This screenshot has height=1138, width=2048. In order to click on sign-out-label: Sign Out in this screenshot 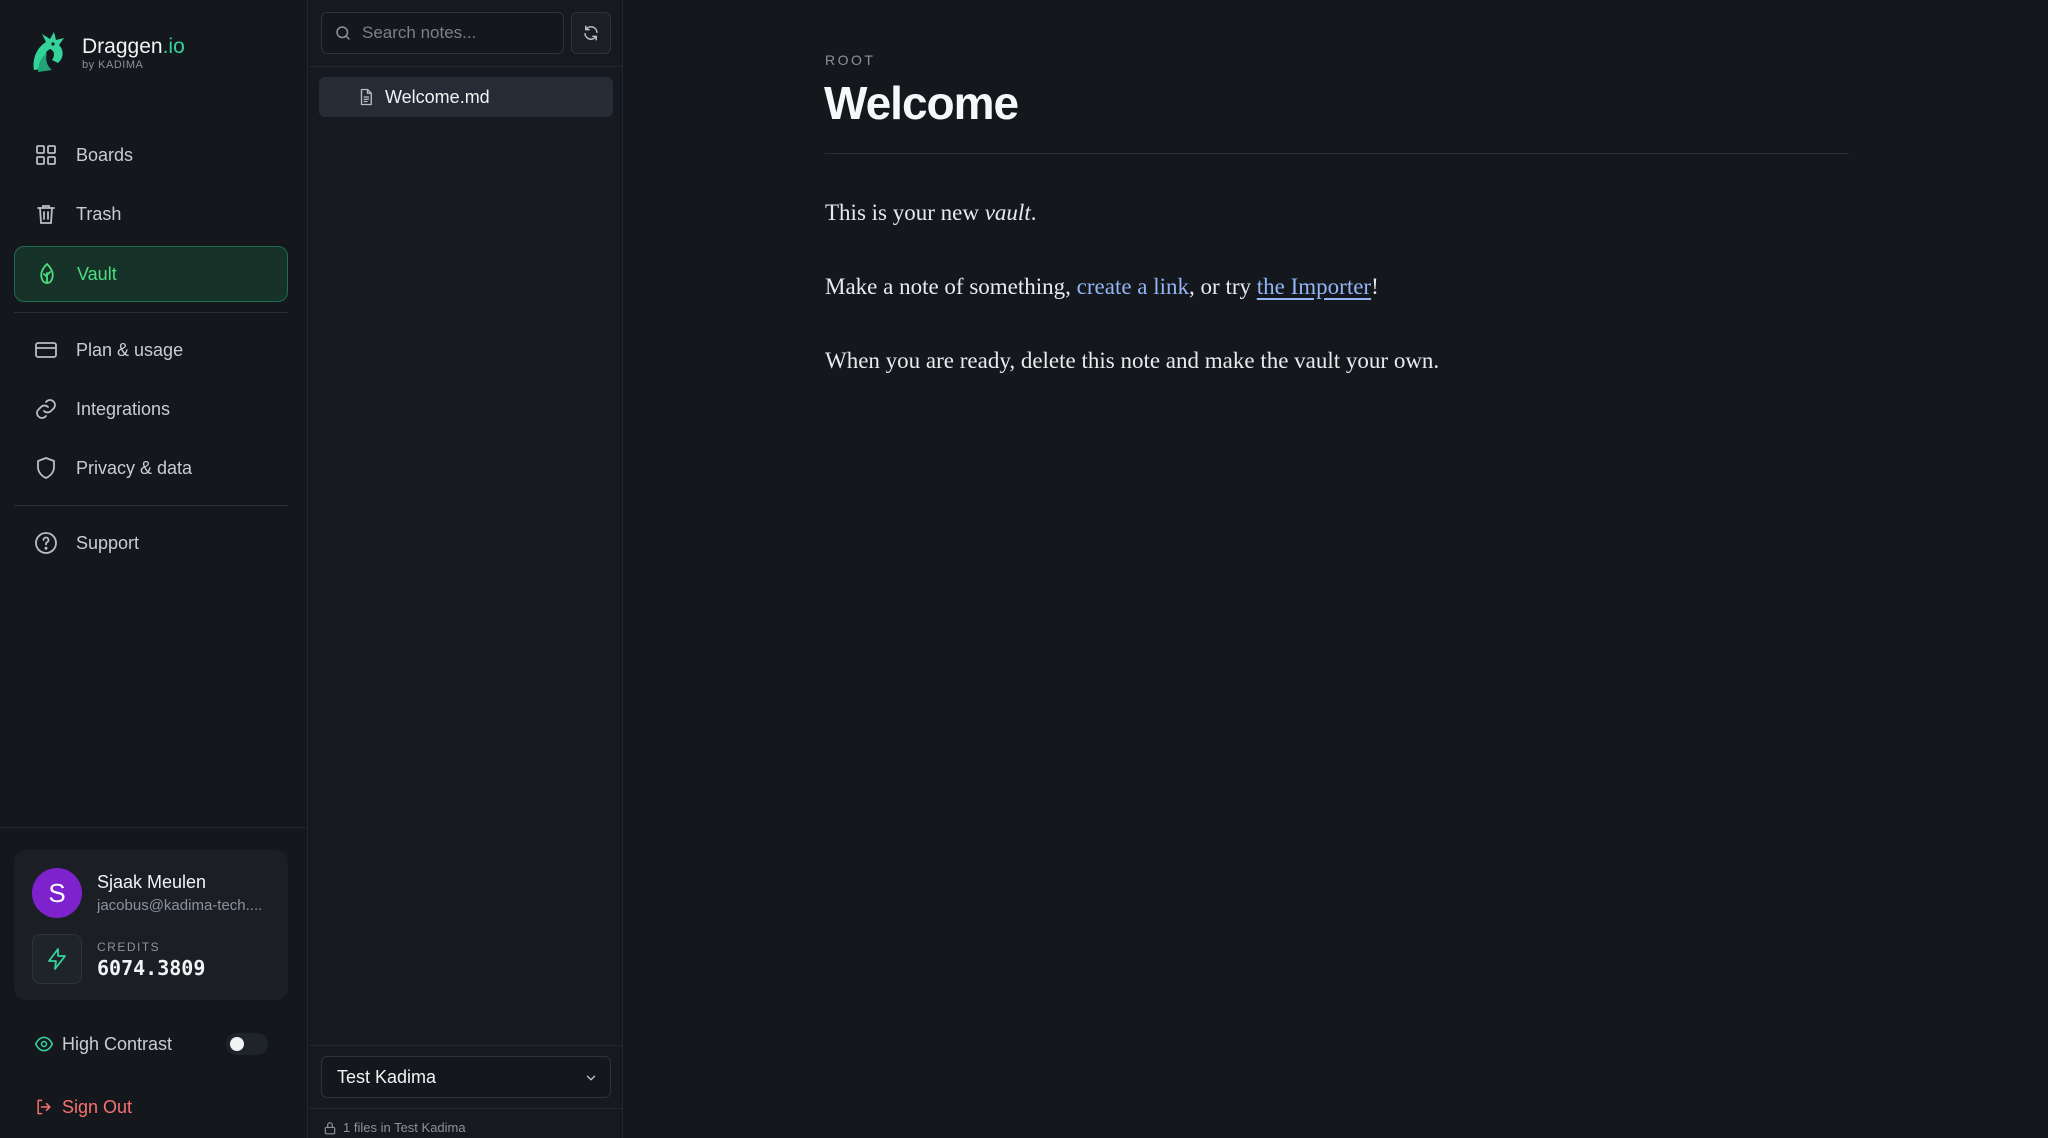, I will do `click(97, 1106)`.